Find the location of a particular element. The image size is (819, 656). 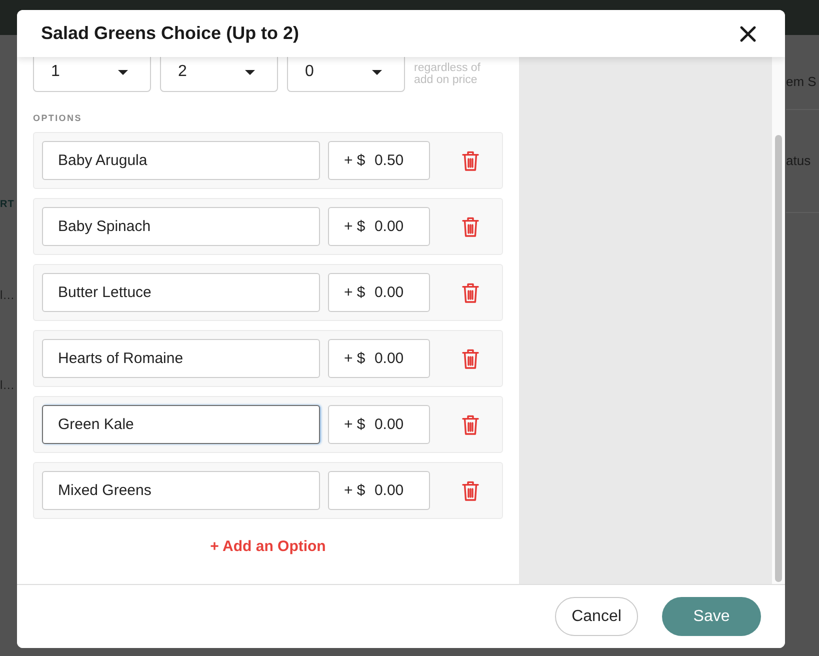

dialog-title: Salad Greens Choice (Up to 2) is located at coordinates (170, 33).